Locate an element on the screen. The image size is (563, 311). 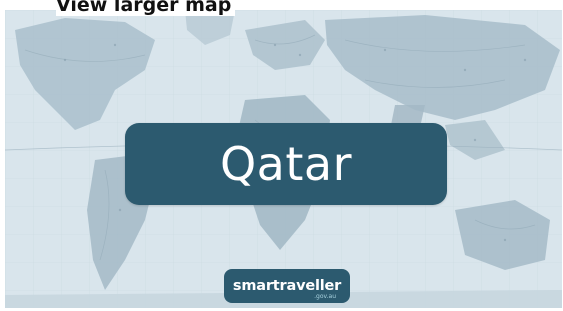
brand-name: smartraveller is located at coordinates (287, 286).